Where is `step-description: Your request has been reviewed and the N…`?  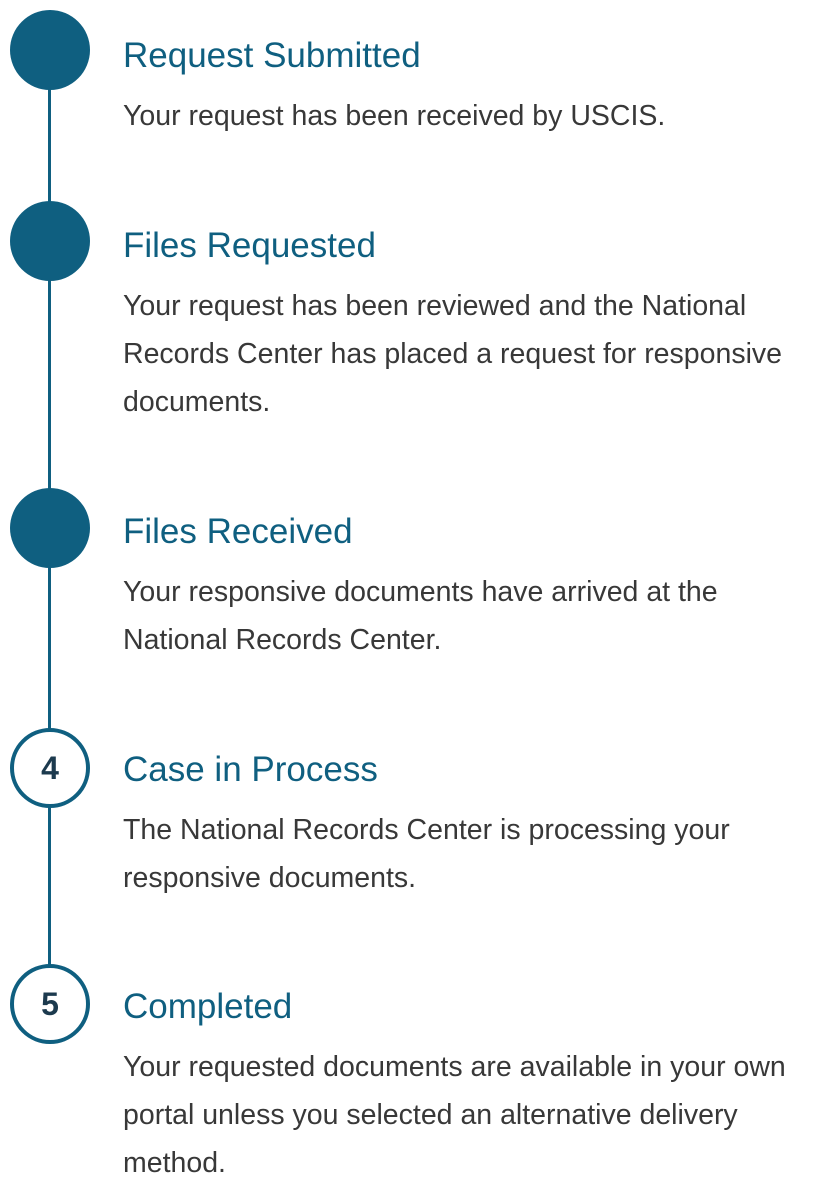
step-description: Your request has been reviewed and the N… is located at coordinates (453, 354).